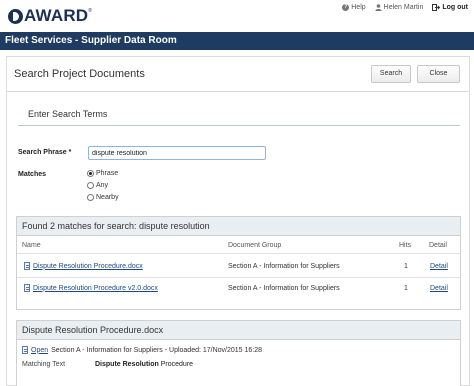 The image size is (474, 386). Describe the element at coordinates (255, 245) in the screenshot. I see `col-document-group: Document Group` at that location.